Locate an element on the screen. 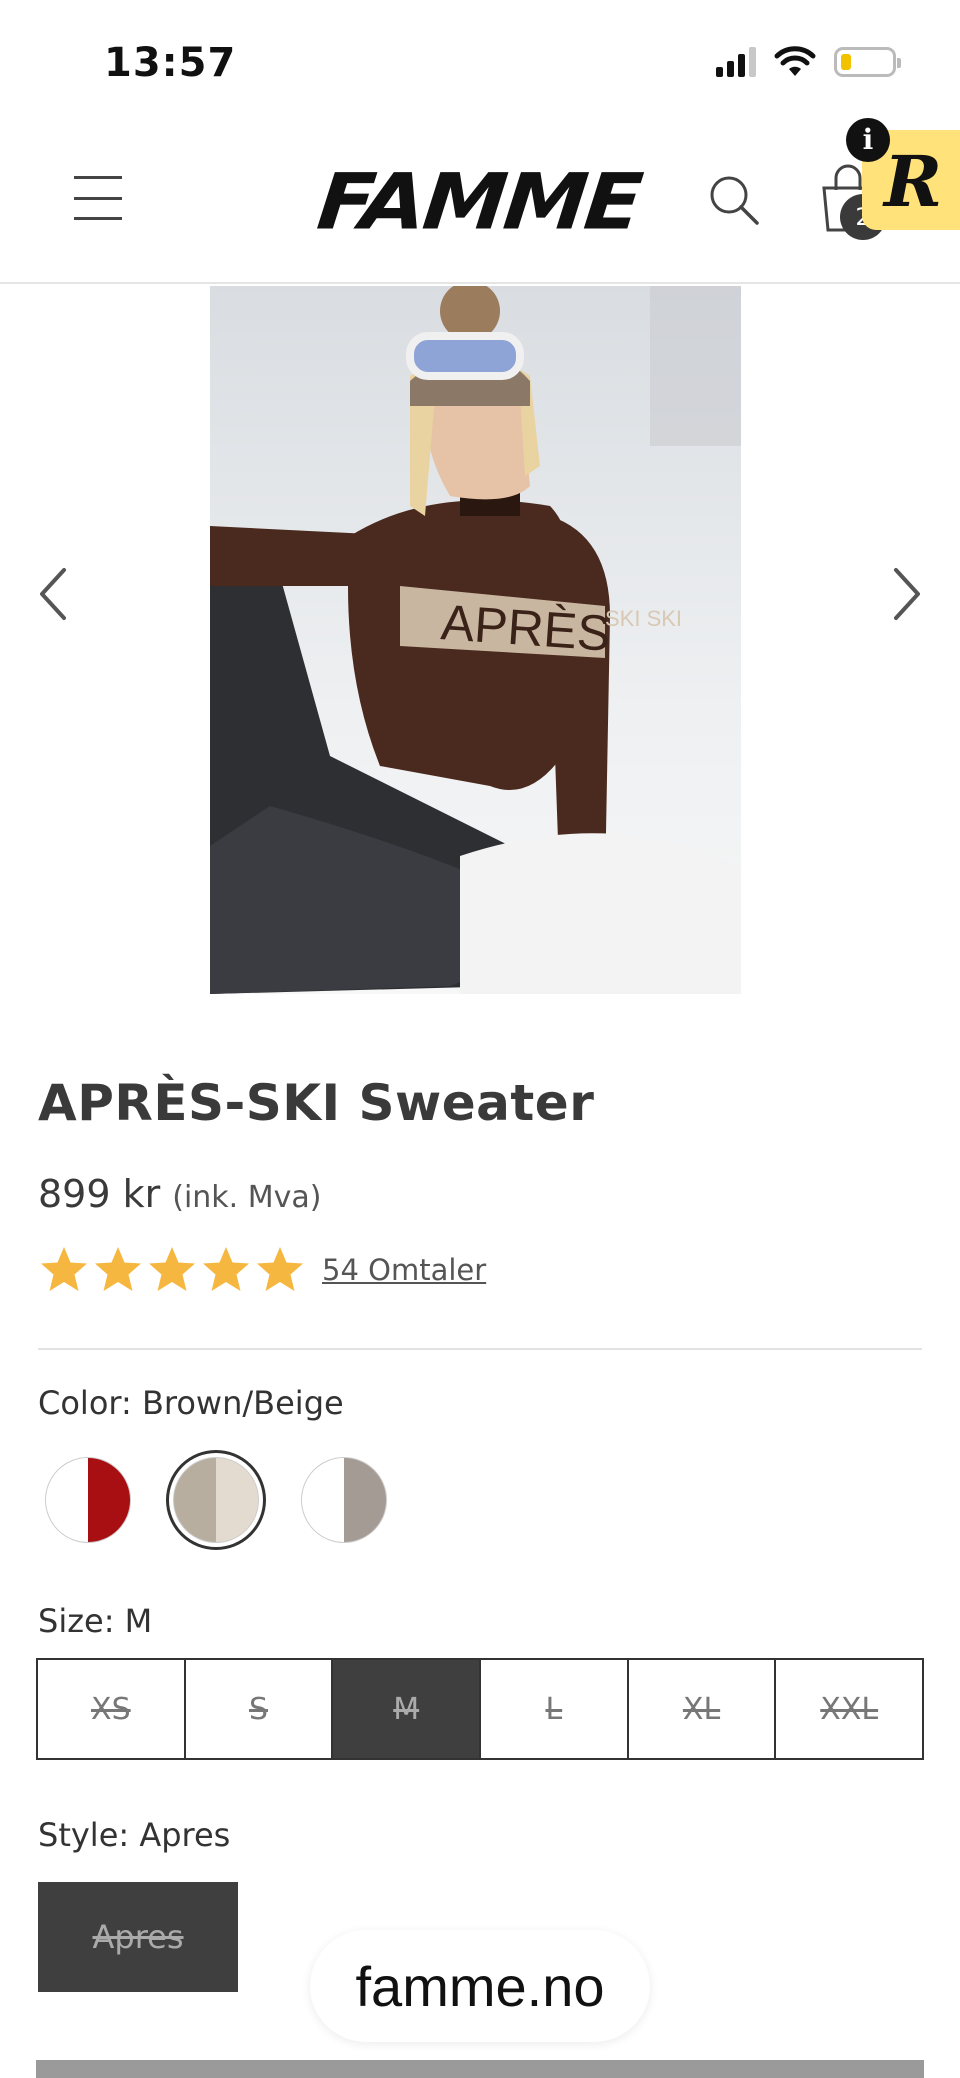 Image resolution: width=960 pixels, height=2078 pixels. hamburger-menu-icon is located at coordinates (98, 198).